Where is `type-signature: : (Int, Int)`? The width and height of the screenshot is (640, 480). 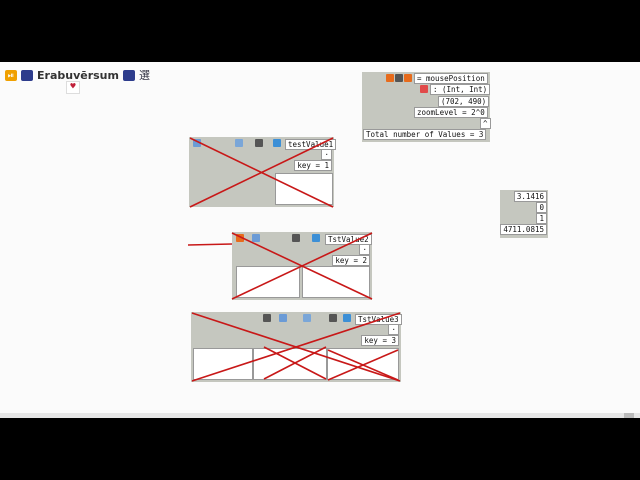
type-signature: : (Int, Int) is located at coordinates (460, 89).